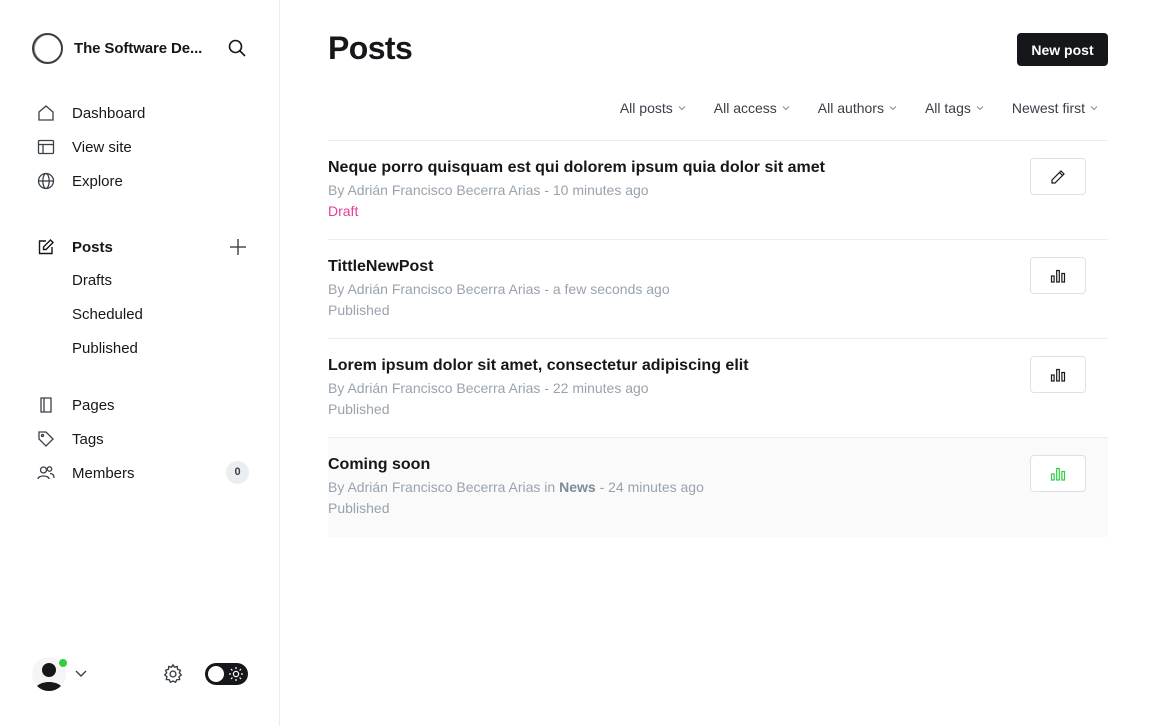  I want to click on sidebar-item-published: Published, so click(105, 349).